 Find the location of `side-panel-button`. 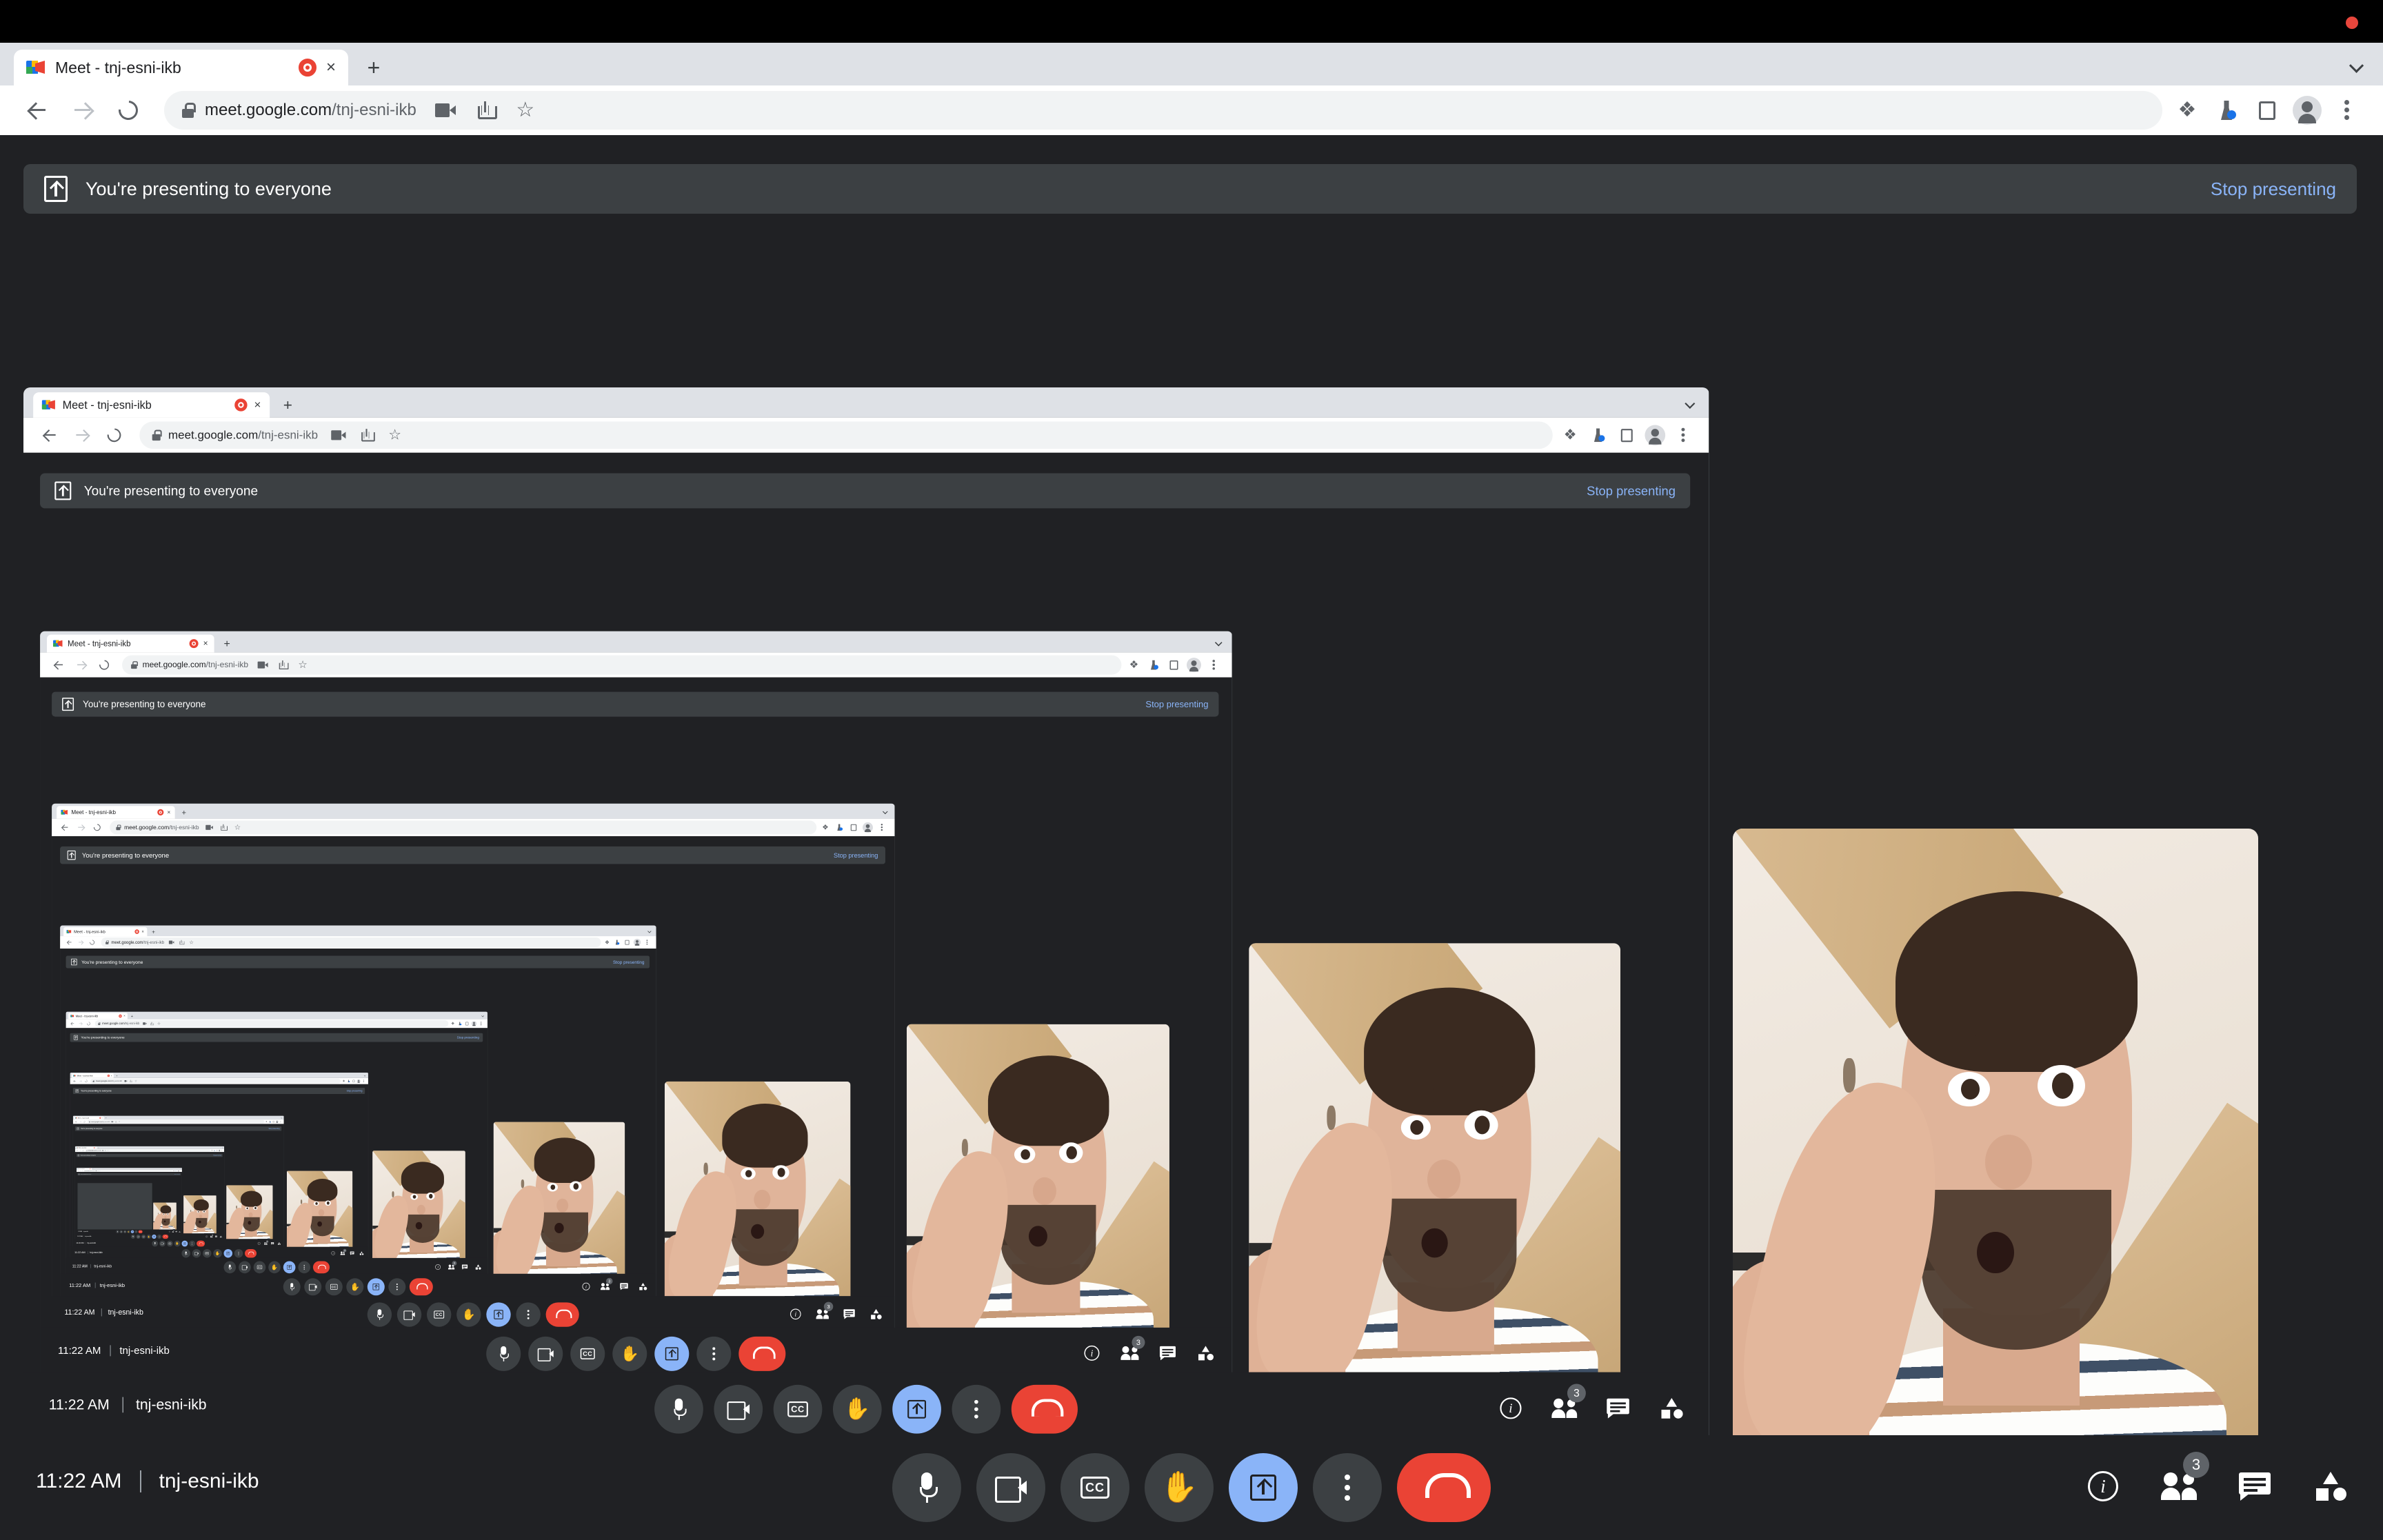

side-panel-button is located at coordinates (2267, 110).